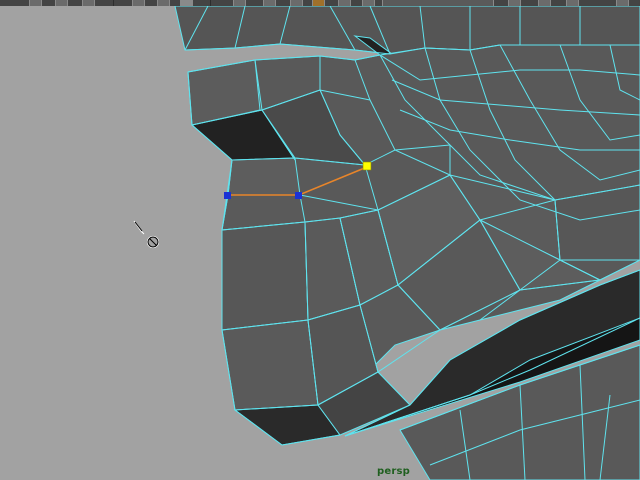 The image size is (640, 480). What do you see at coordinates (514, 3) in the screenshot?
I see `layout-icon` at bounding box center [514, 3].